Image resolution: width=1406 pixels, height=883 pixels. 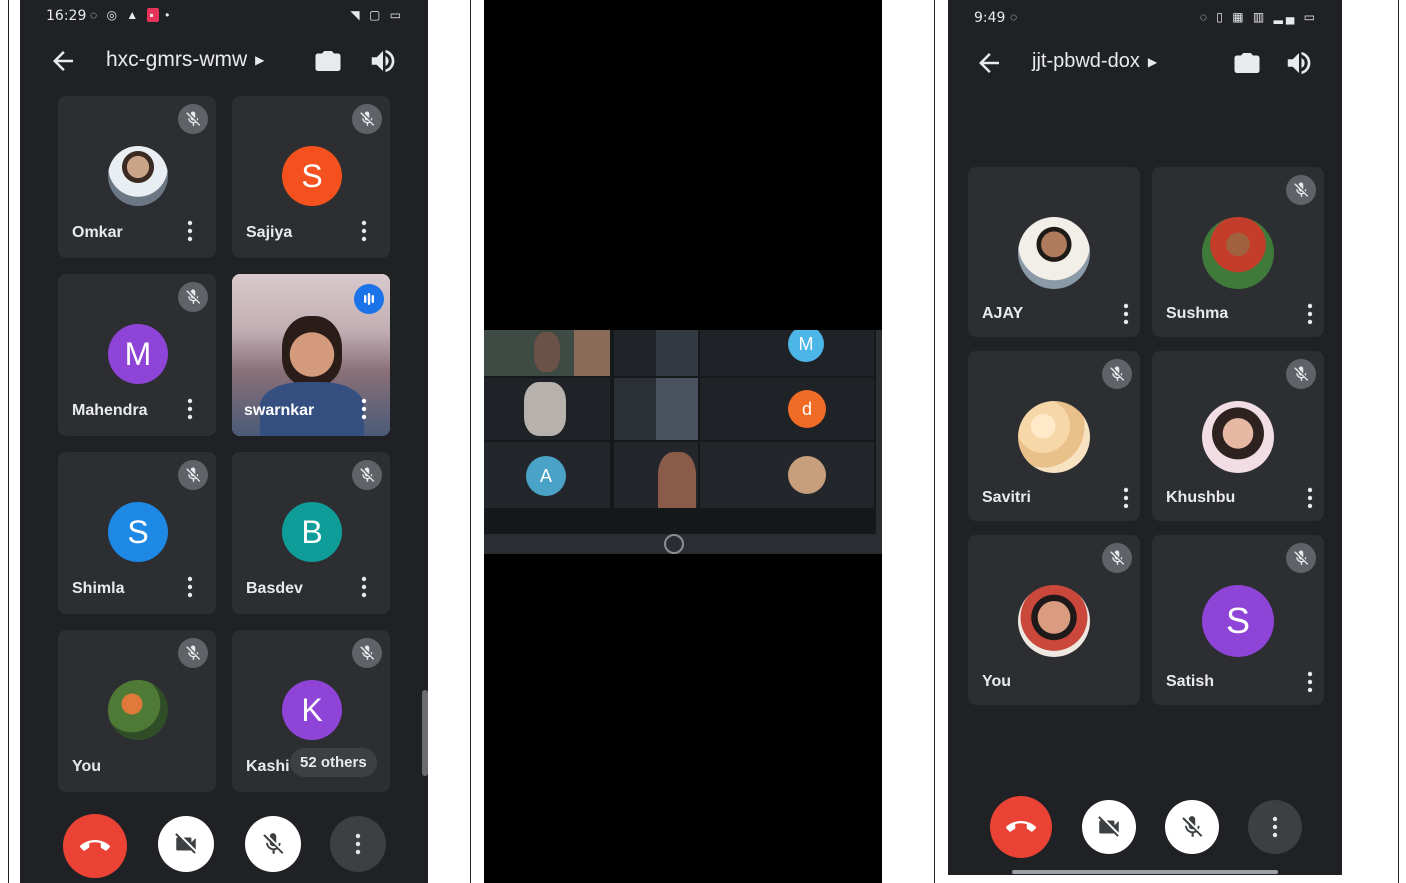 I want to click on gesture-nav-handle, so click(x=1145, y=872).